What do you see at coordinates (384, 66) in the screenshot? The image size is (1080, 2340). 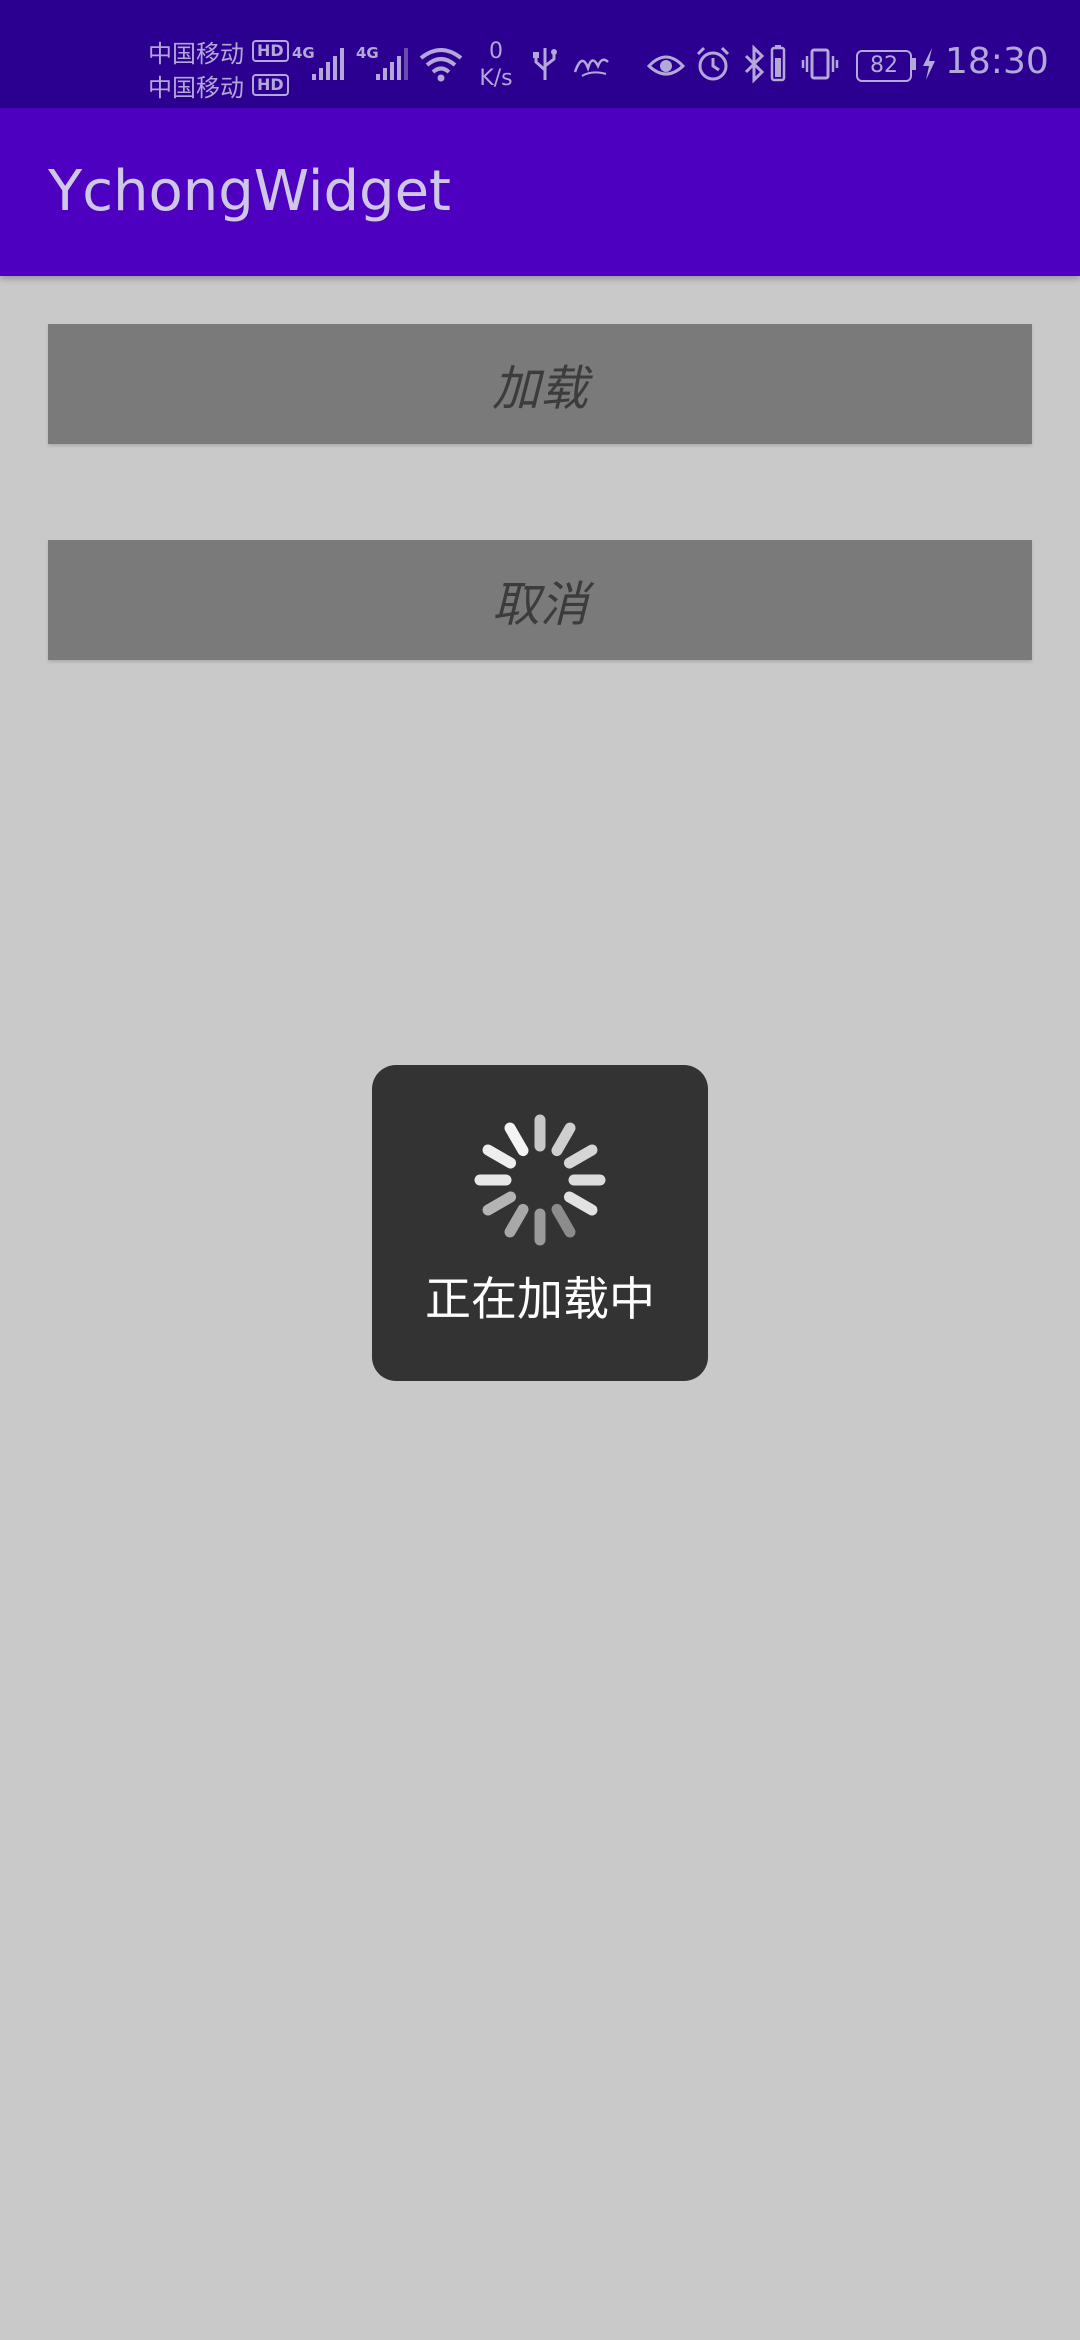 I see `signal-group-2: 4G` at bounding box center [384, 66].